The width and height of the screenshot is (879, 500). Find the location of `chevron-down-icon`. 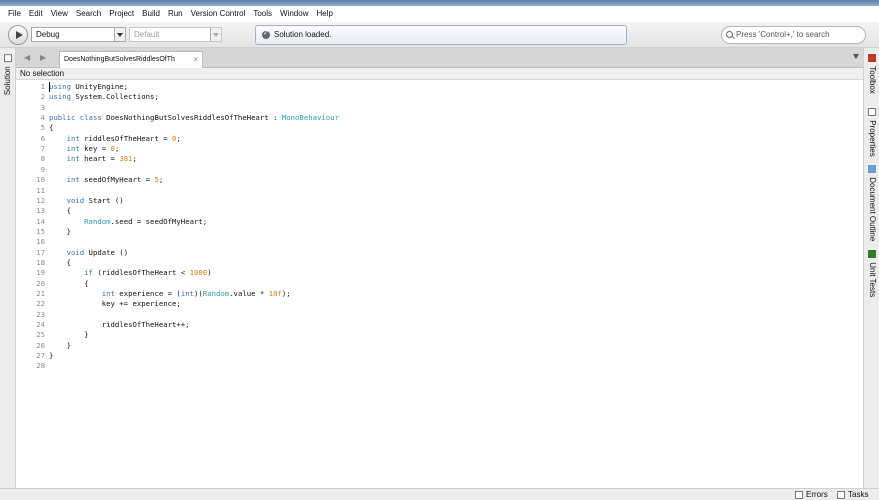

chevron-down-icon is located at coordinates (215, 34).